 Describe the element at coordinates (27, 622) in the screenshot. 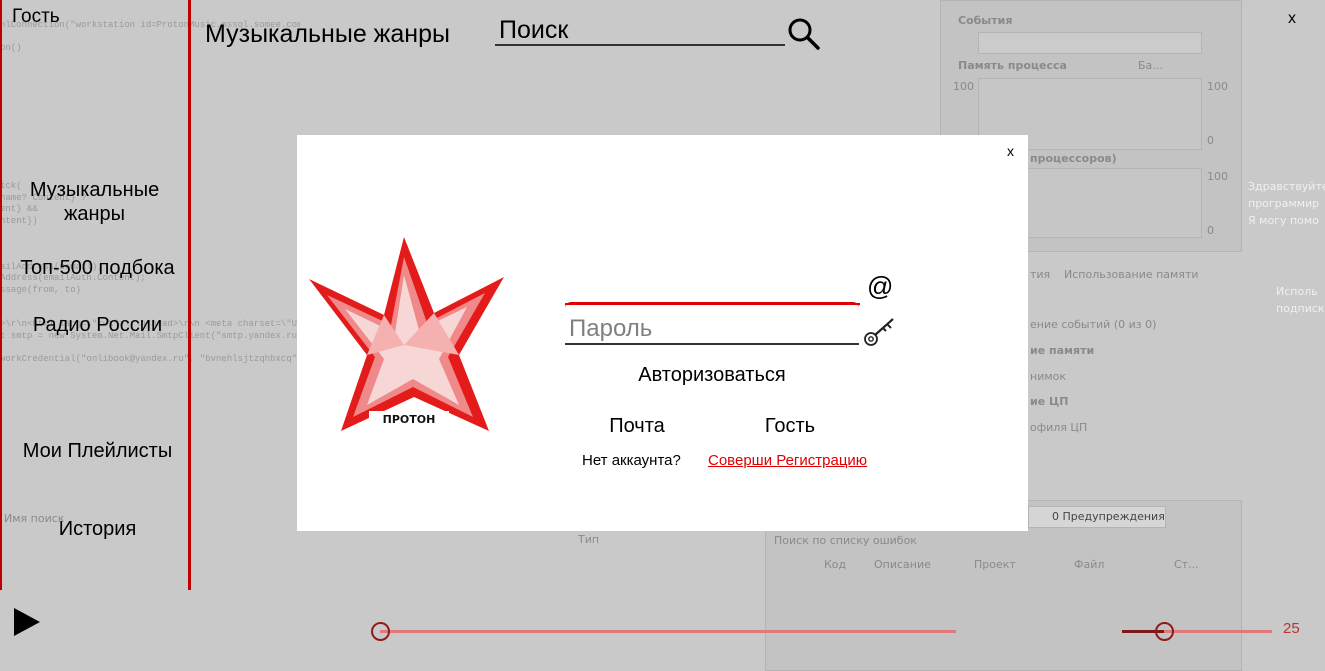

I see `play-icon` at that location.